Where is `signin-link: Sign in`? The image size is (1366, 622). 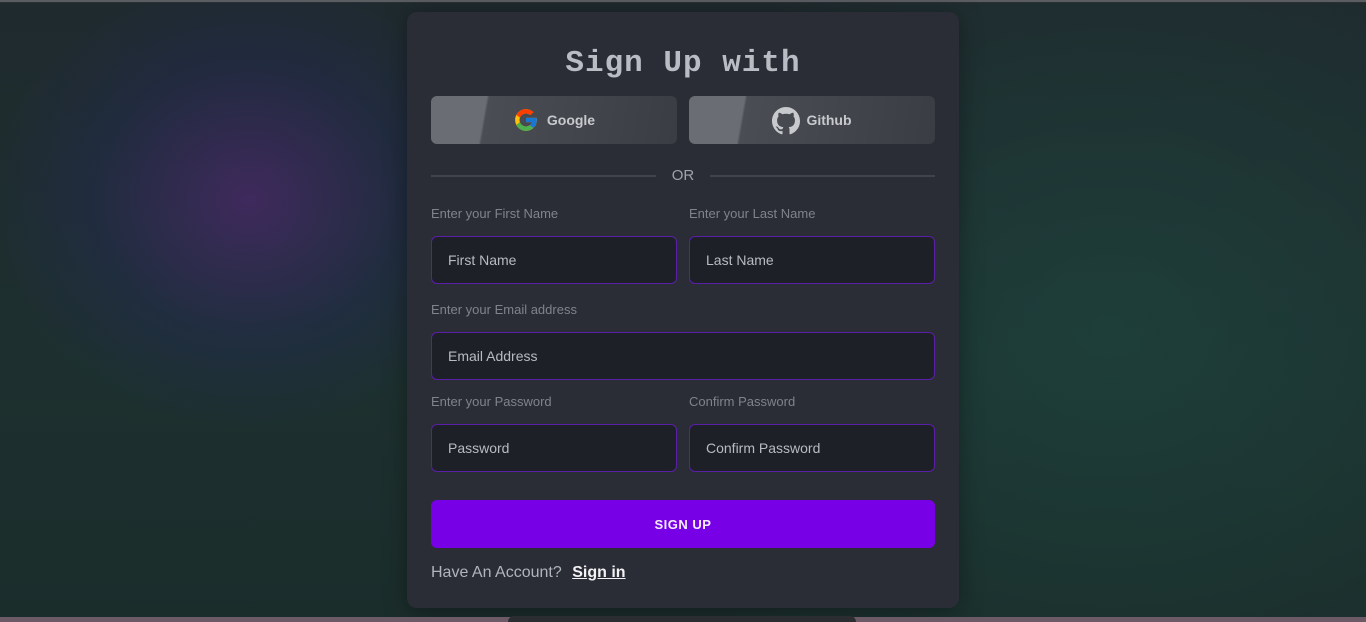
signin-link: Sign in is located at coordinates (598, 572).